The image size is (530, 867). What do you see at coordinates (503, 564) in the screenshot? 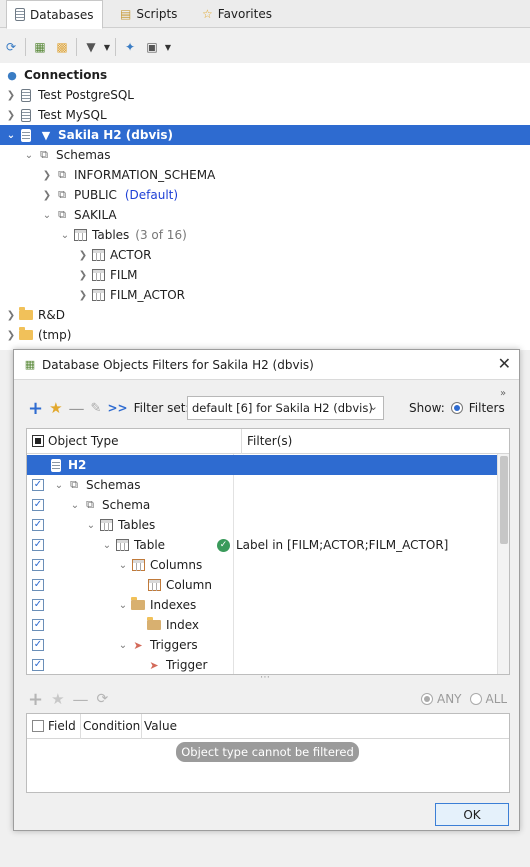
I see `grid-scrollbar` at bounding box center [503, 564].